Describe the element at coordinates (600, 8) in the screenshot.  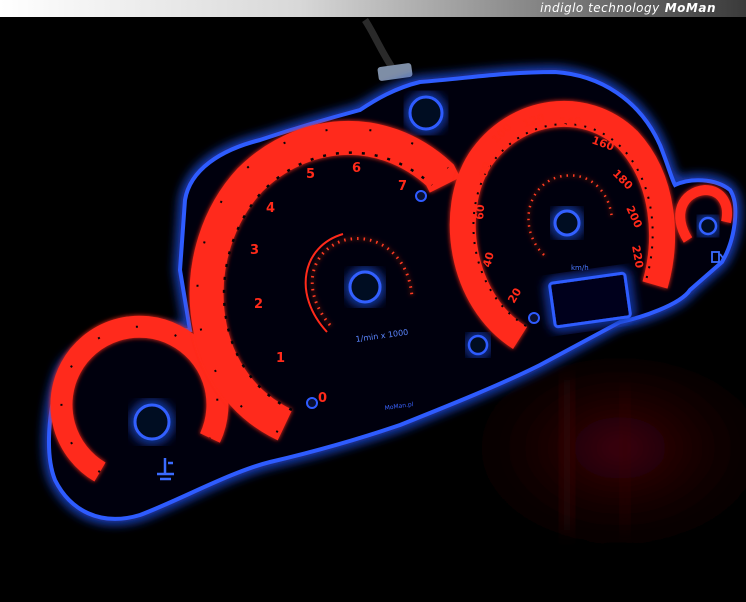
I see `technology-caption: indiglo technology` at that location.